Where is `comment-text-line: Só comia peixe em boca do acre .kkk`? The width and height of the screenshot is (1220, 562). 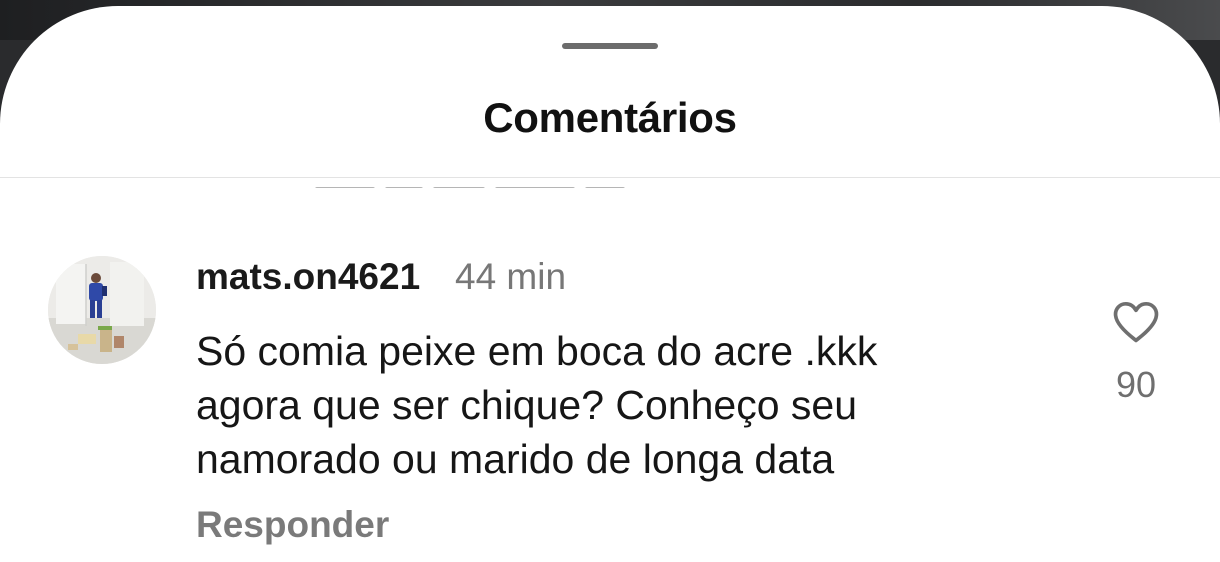 comment-text-line: Só comia peixe em boca do acre .kkk is located at coordinates (537, 351).